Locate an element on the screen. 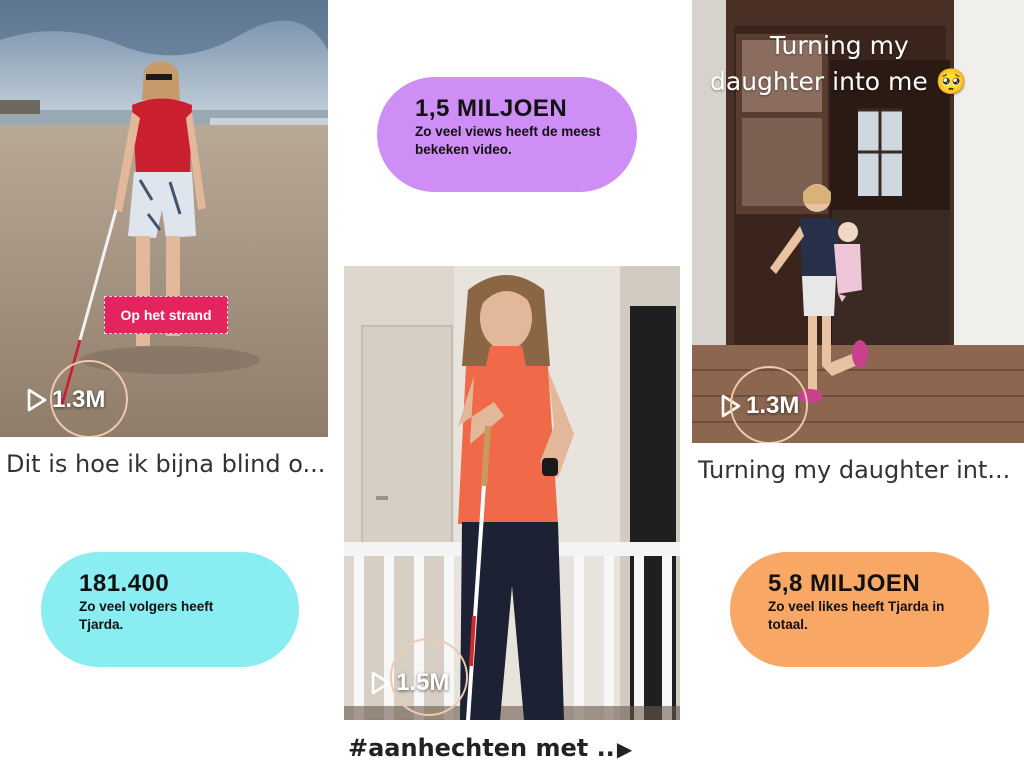  stat-bubble-followers: 181.400 Zo veel volgers heeft Tjarda. is located at coordinates (170, 609).